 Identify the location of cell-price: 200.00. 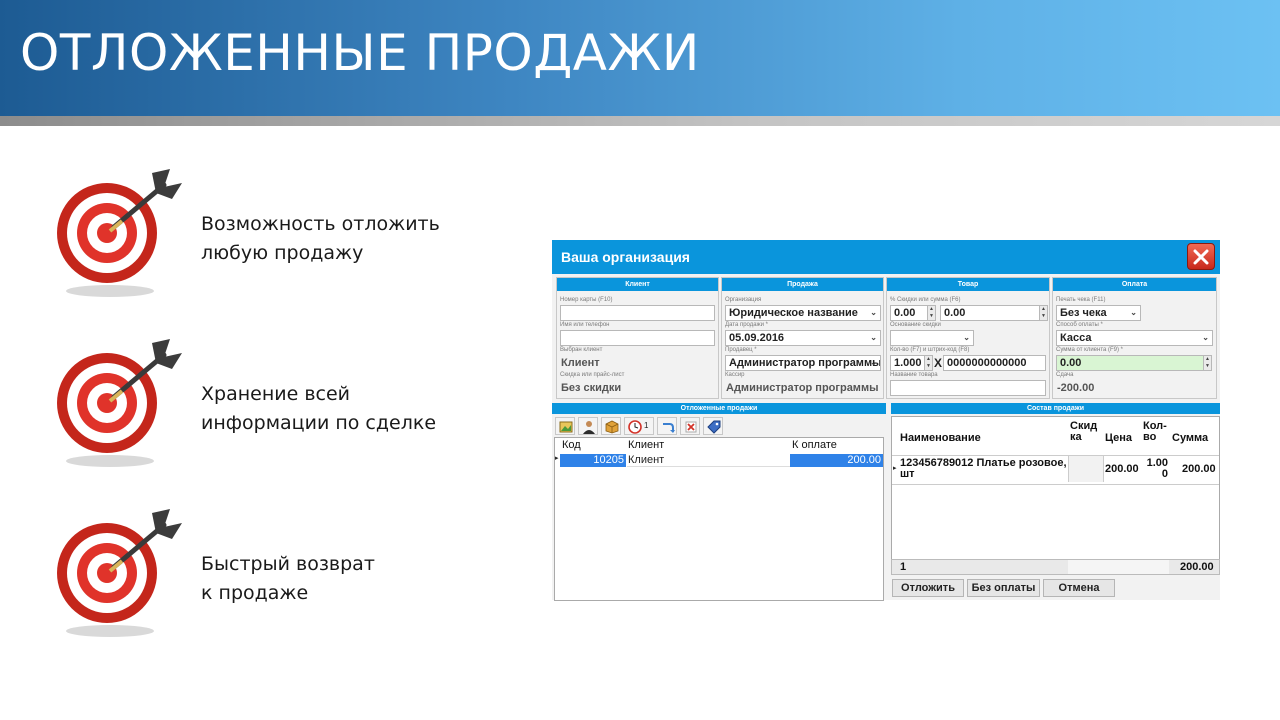
(1122, 469).